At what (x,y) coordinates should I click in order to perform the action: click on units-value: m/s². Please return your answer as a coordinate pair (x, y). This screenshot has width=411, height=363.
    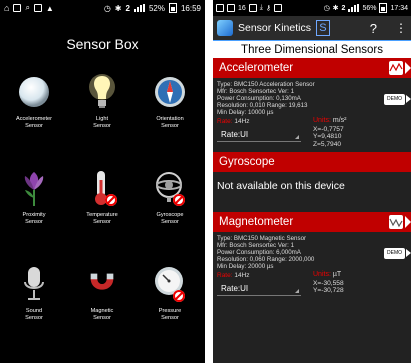
    Looking at the image, I should click on (339, 120).